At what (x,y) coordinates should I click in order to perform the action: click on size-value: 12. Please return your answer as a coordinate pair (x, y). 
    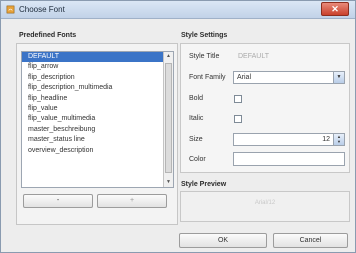
    Looking at the image, I should click on (326, 139).